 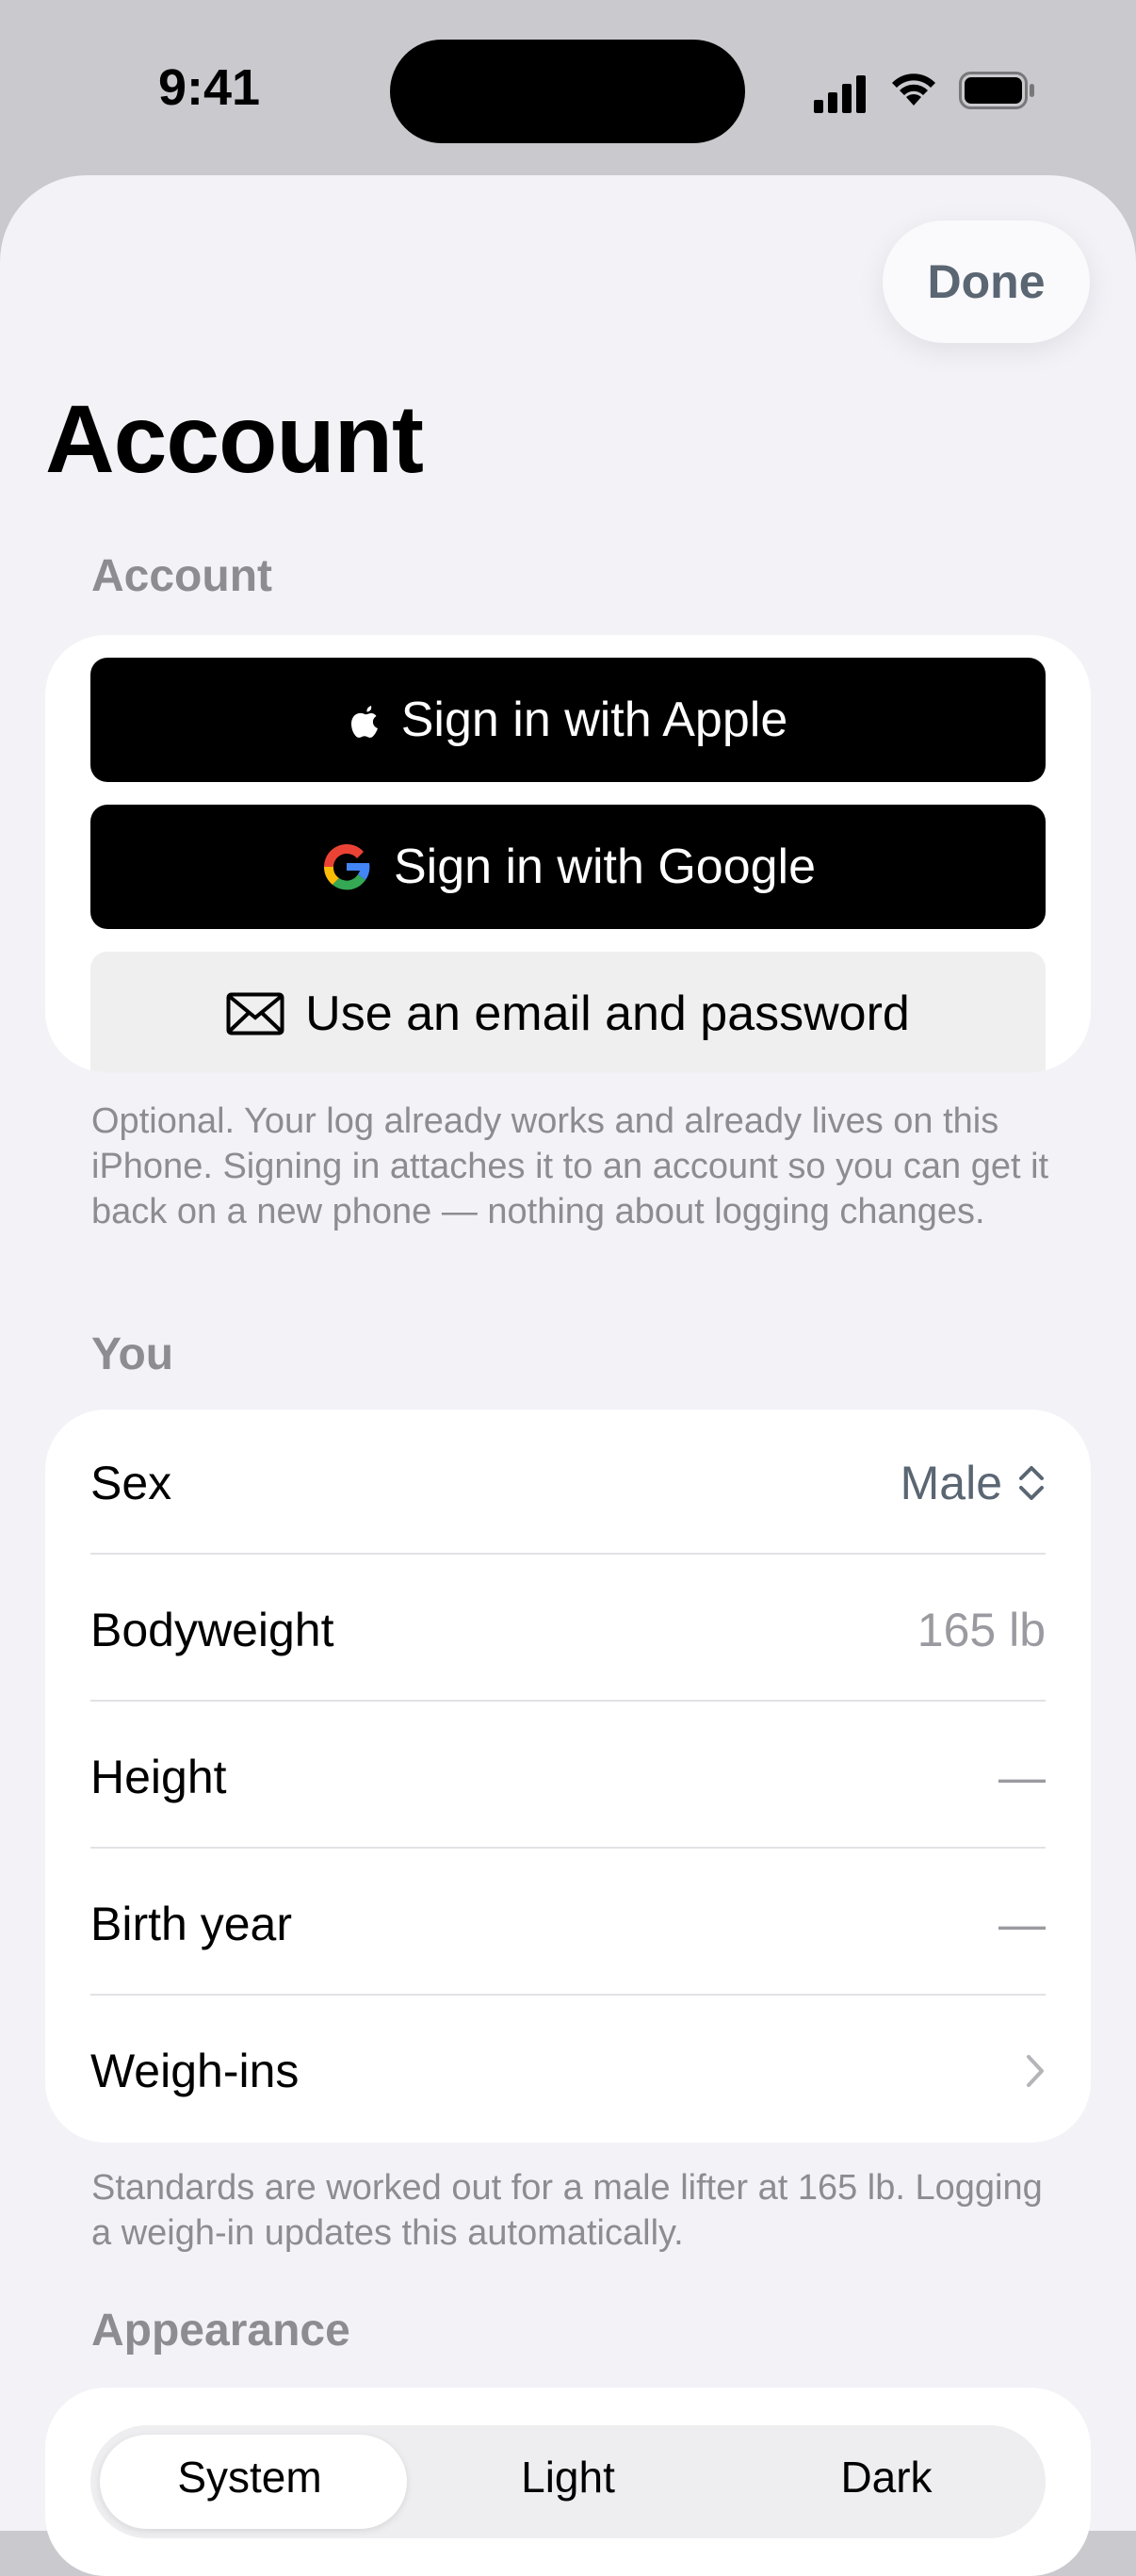 What do you see at coordinates (568, 1630) in the screenshot?
I see `bodyweight-row: Bodyweight 165 lb` at bounding box center [568, 1630].